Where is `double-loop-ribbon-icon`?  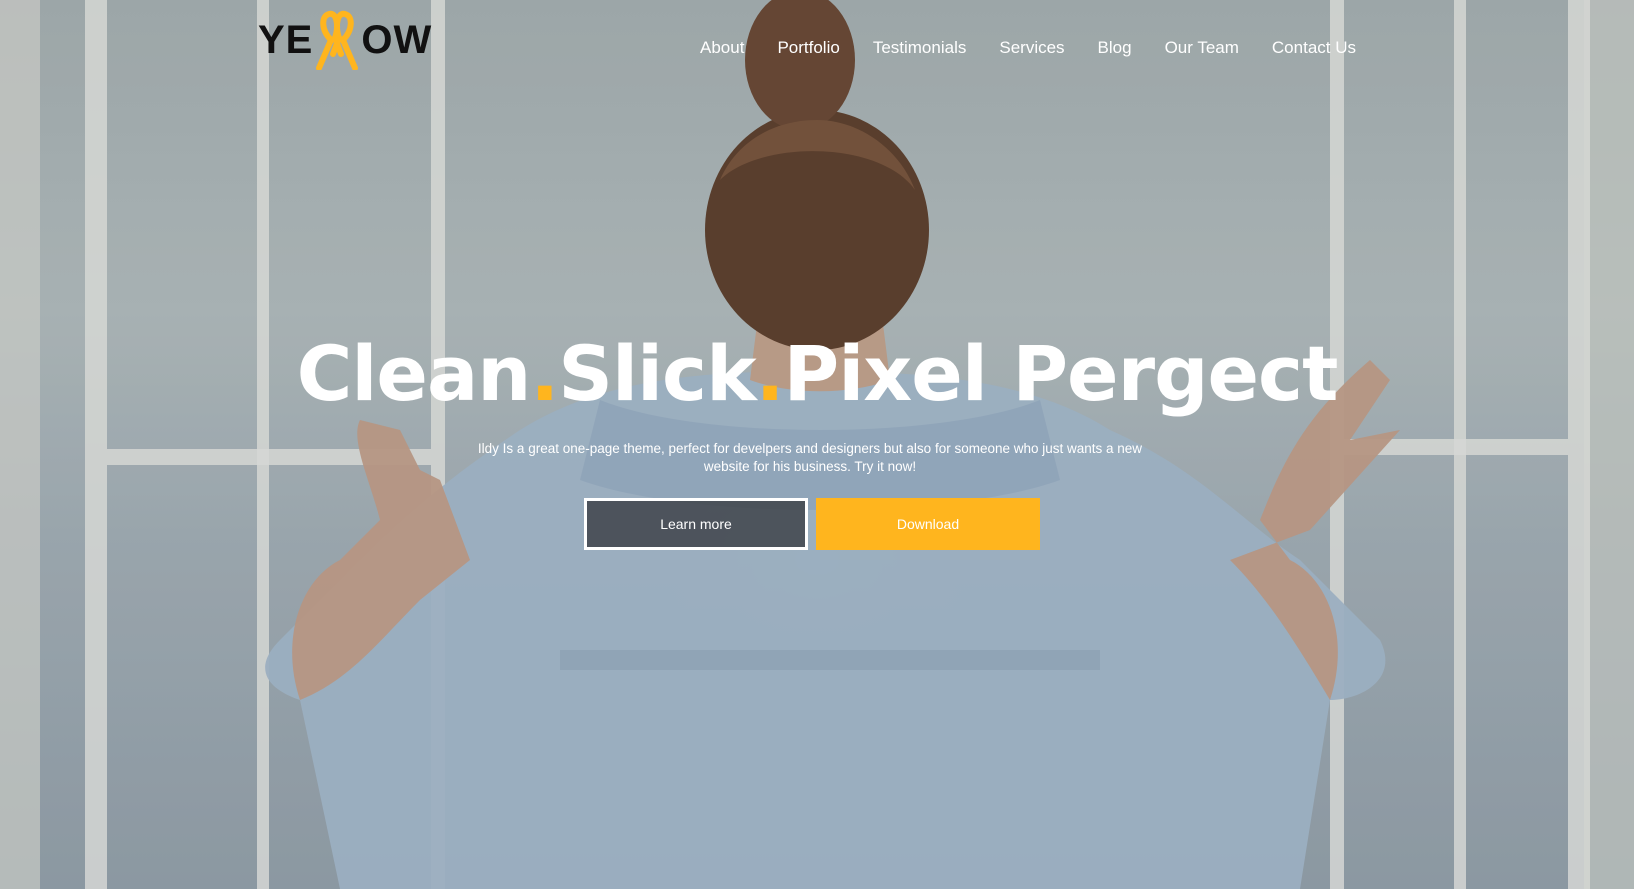
double-loop-ribbon-icon is located at coordinates (337, 40).